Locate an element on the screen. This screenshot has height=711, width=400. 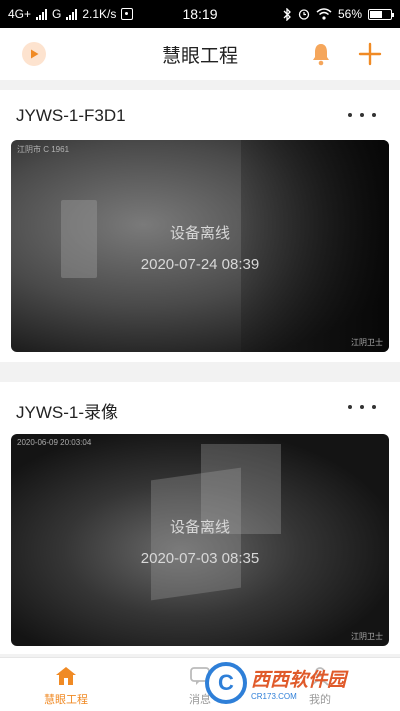
watermark-brand: 西西软件园 is located at coordinates (299, 680).